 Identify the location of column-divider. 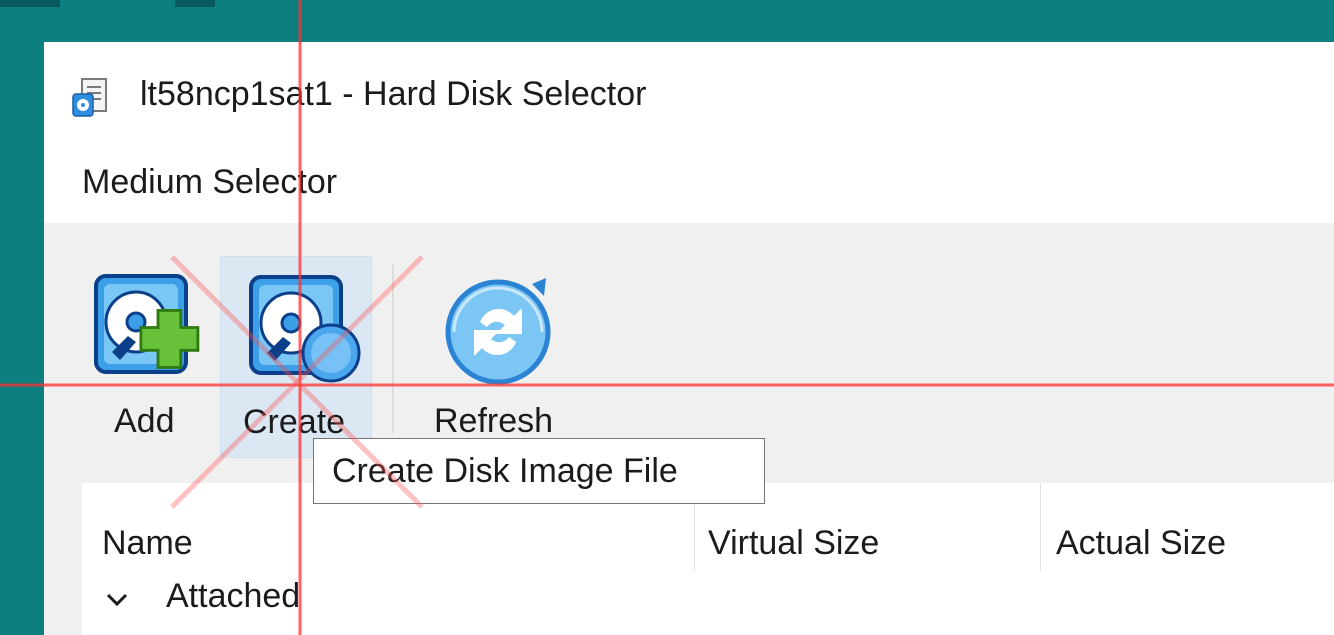
(1040, 527).